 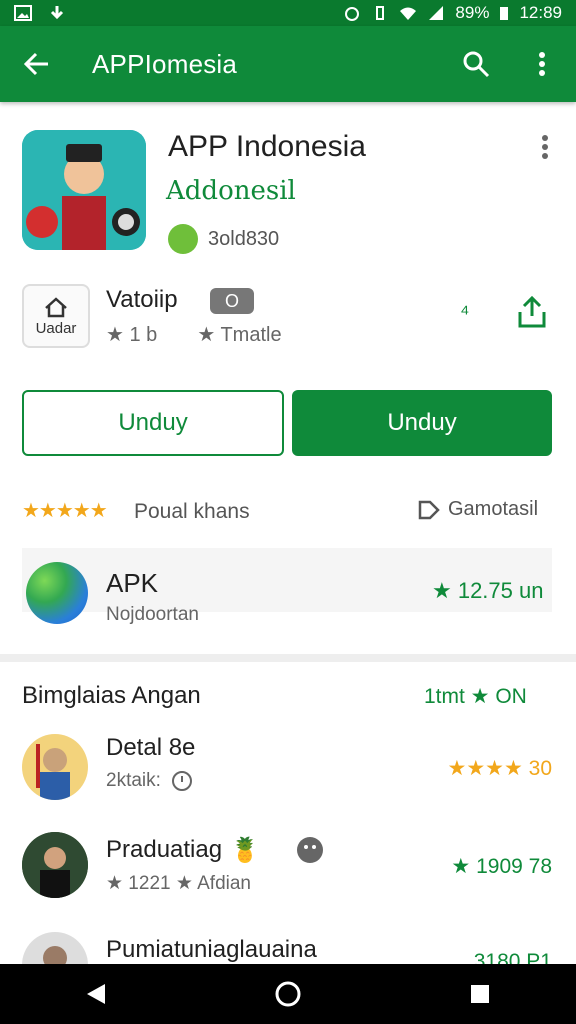 I want to click on section-action: 1tmt ★ ON, so click(x=475, y=696).